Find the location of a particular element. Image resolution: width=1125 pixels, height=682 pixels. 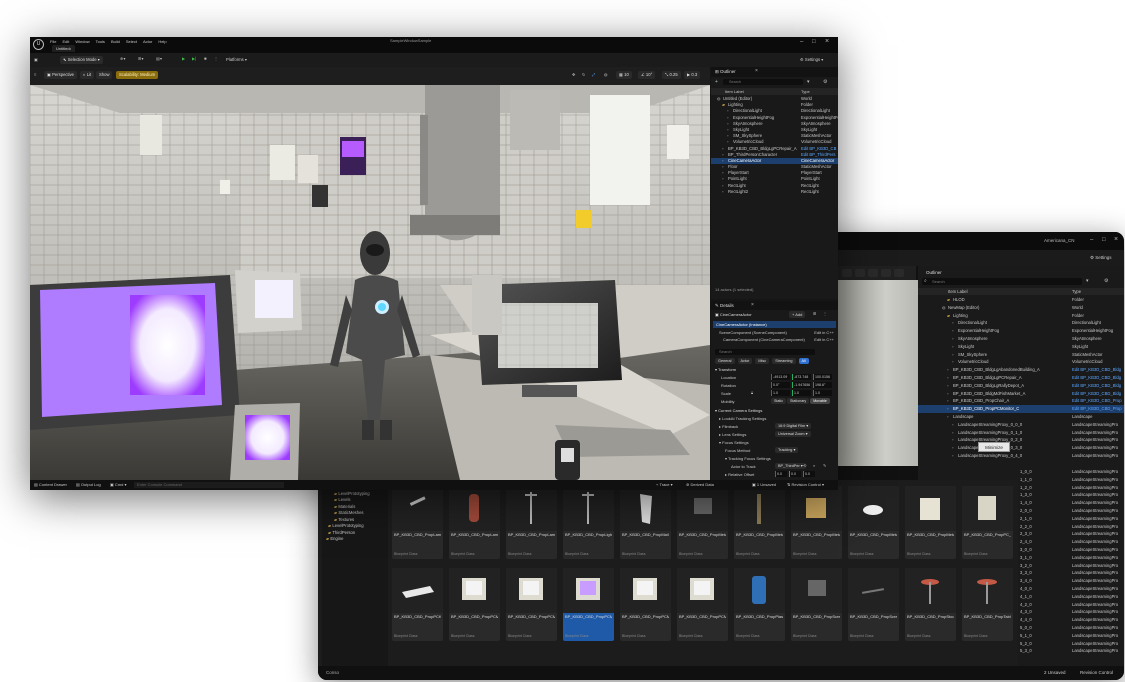

proxy-row: 1_2_0 LandscapeStreamingPro is located at coordinates (1071, 488).